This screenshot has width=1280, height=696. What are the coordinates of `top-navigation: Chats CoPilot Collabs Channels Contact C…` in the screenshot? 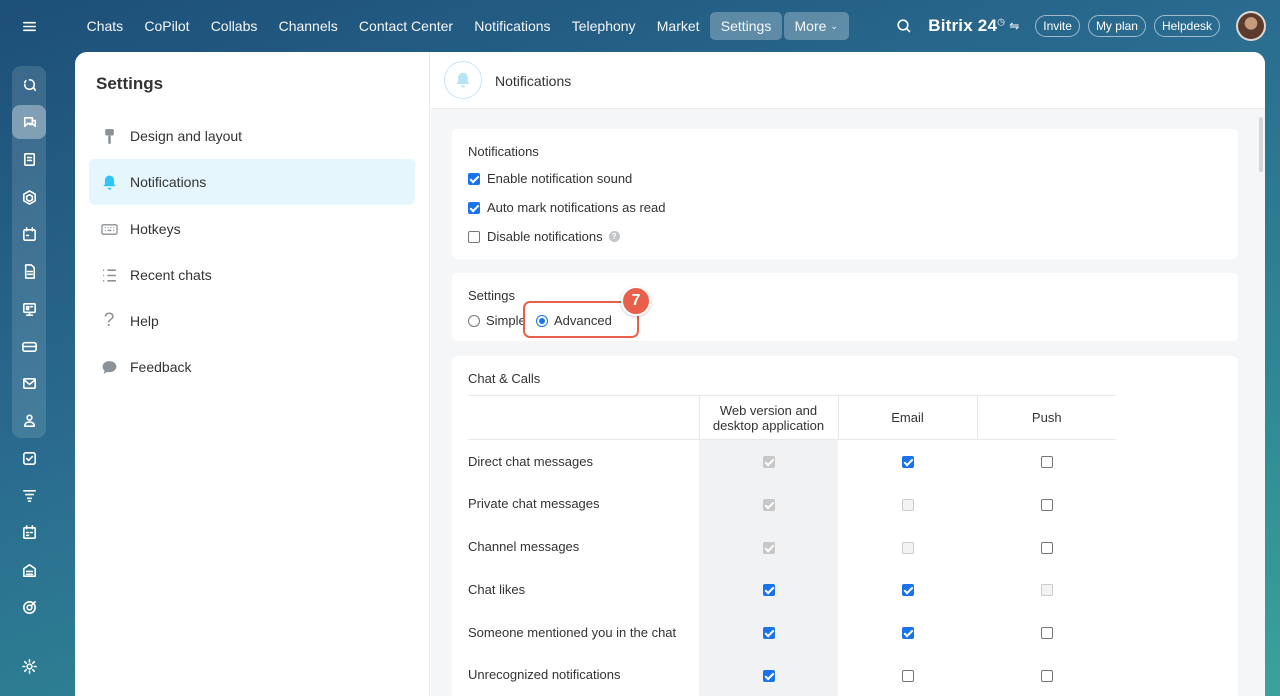 It's located at (462, 26).